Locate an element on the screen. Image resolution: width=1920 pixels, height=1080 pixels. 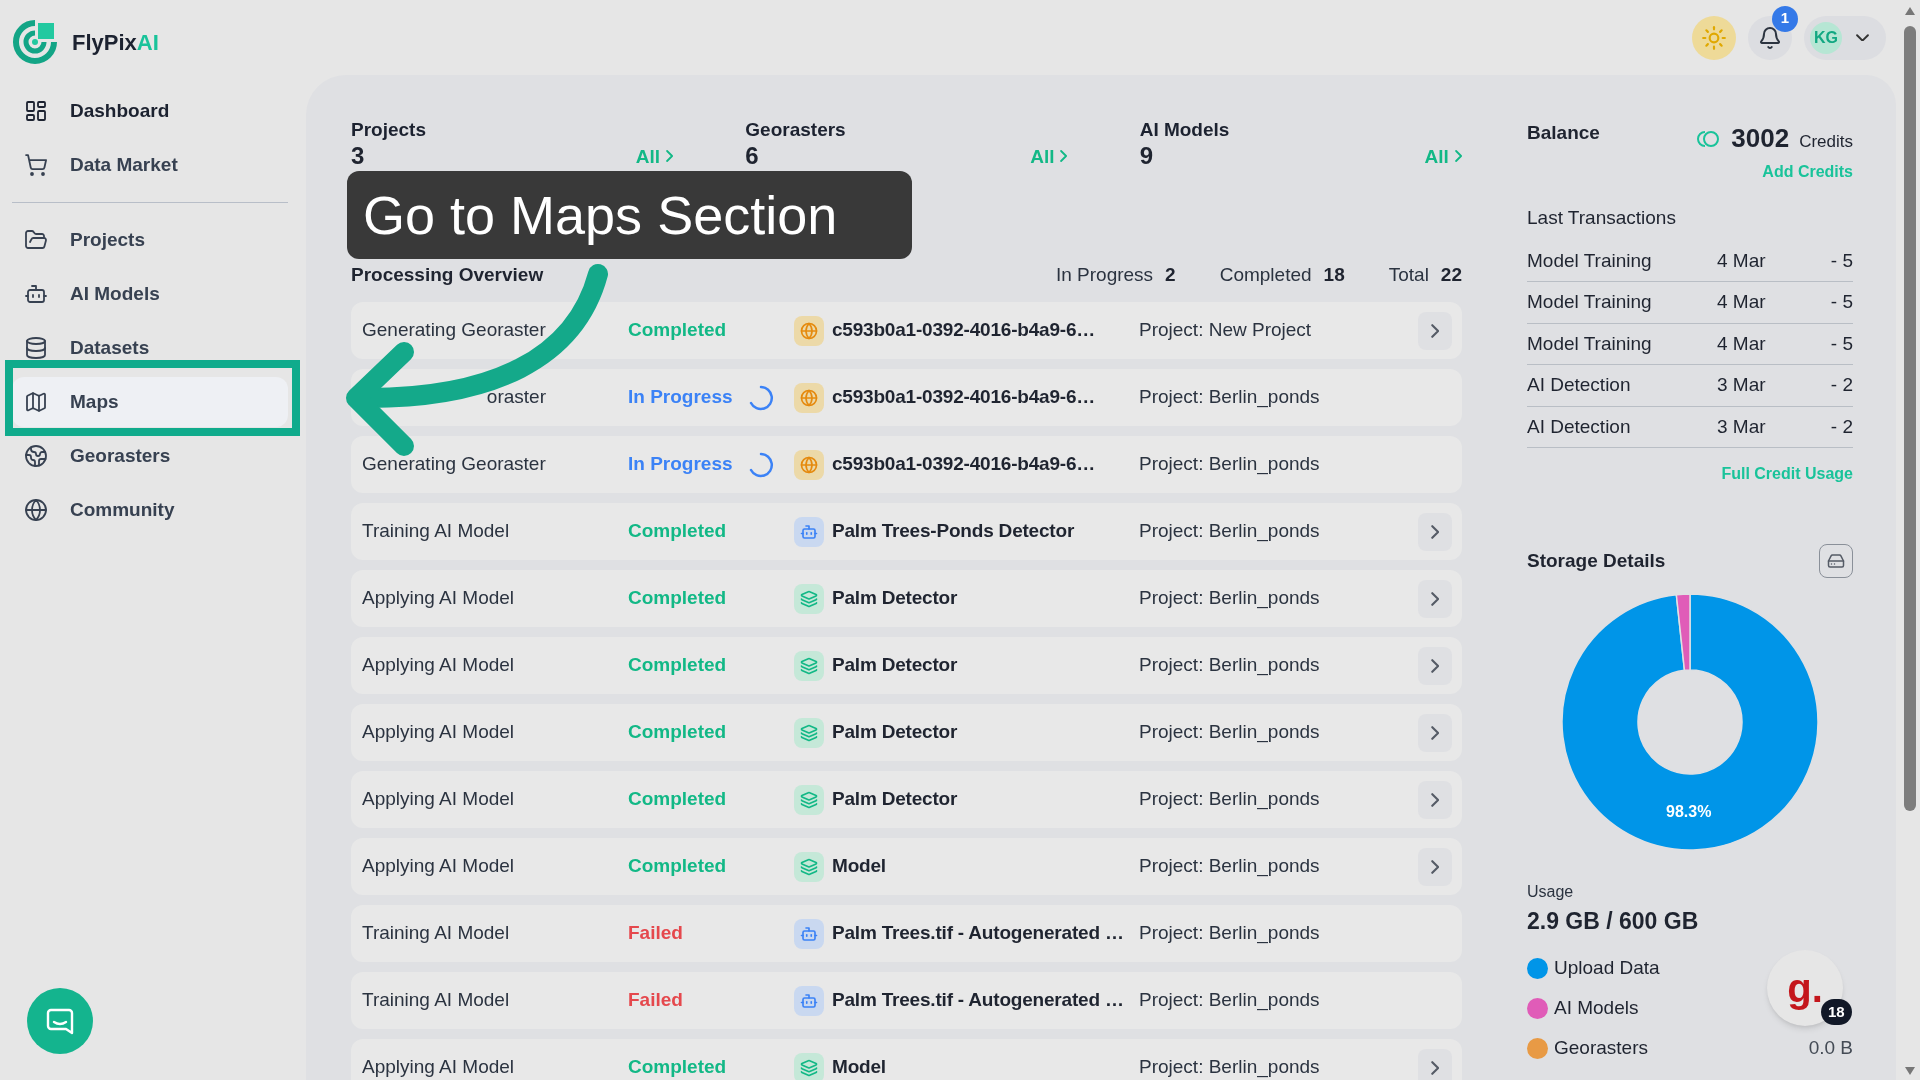
hard-drive-icon is located at coordinates (1836, 561).